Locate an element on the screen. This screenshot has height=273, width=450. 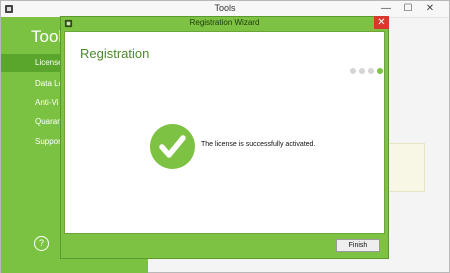
dialog-footer: Finish is located at coordinates (224, 244).